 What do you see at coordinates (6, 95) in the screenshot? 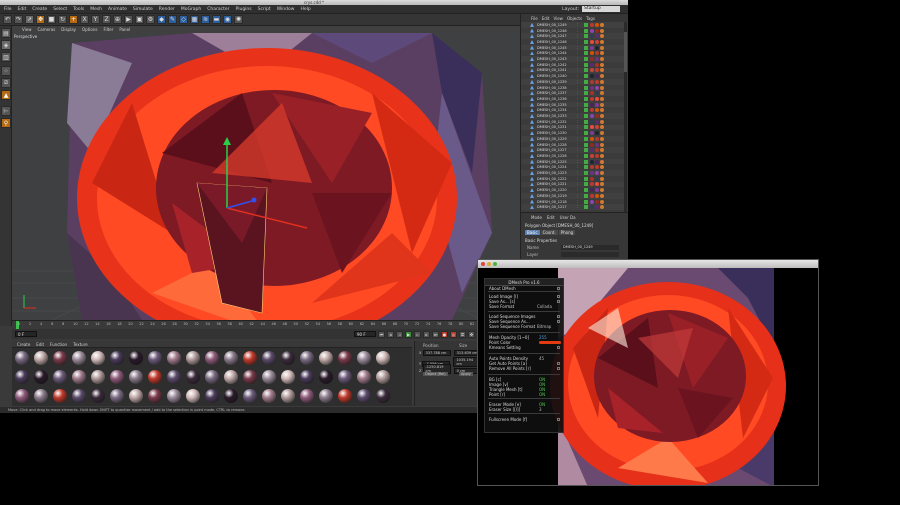
I see `polygons-mode-icon: ▲` at bounding box center [6, 95].